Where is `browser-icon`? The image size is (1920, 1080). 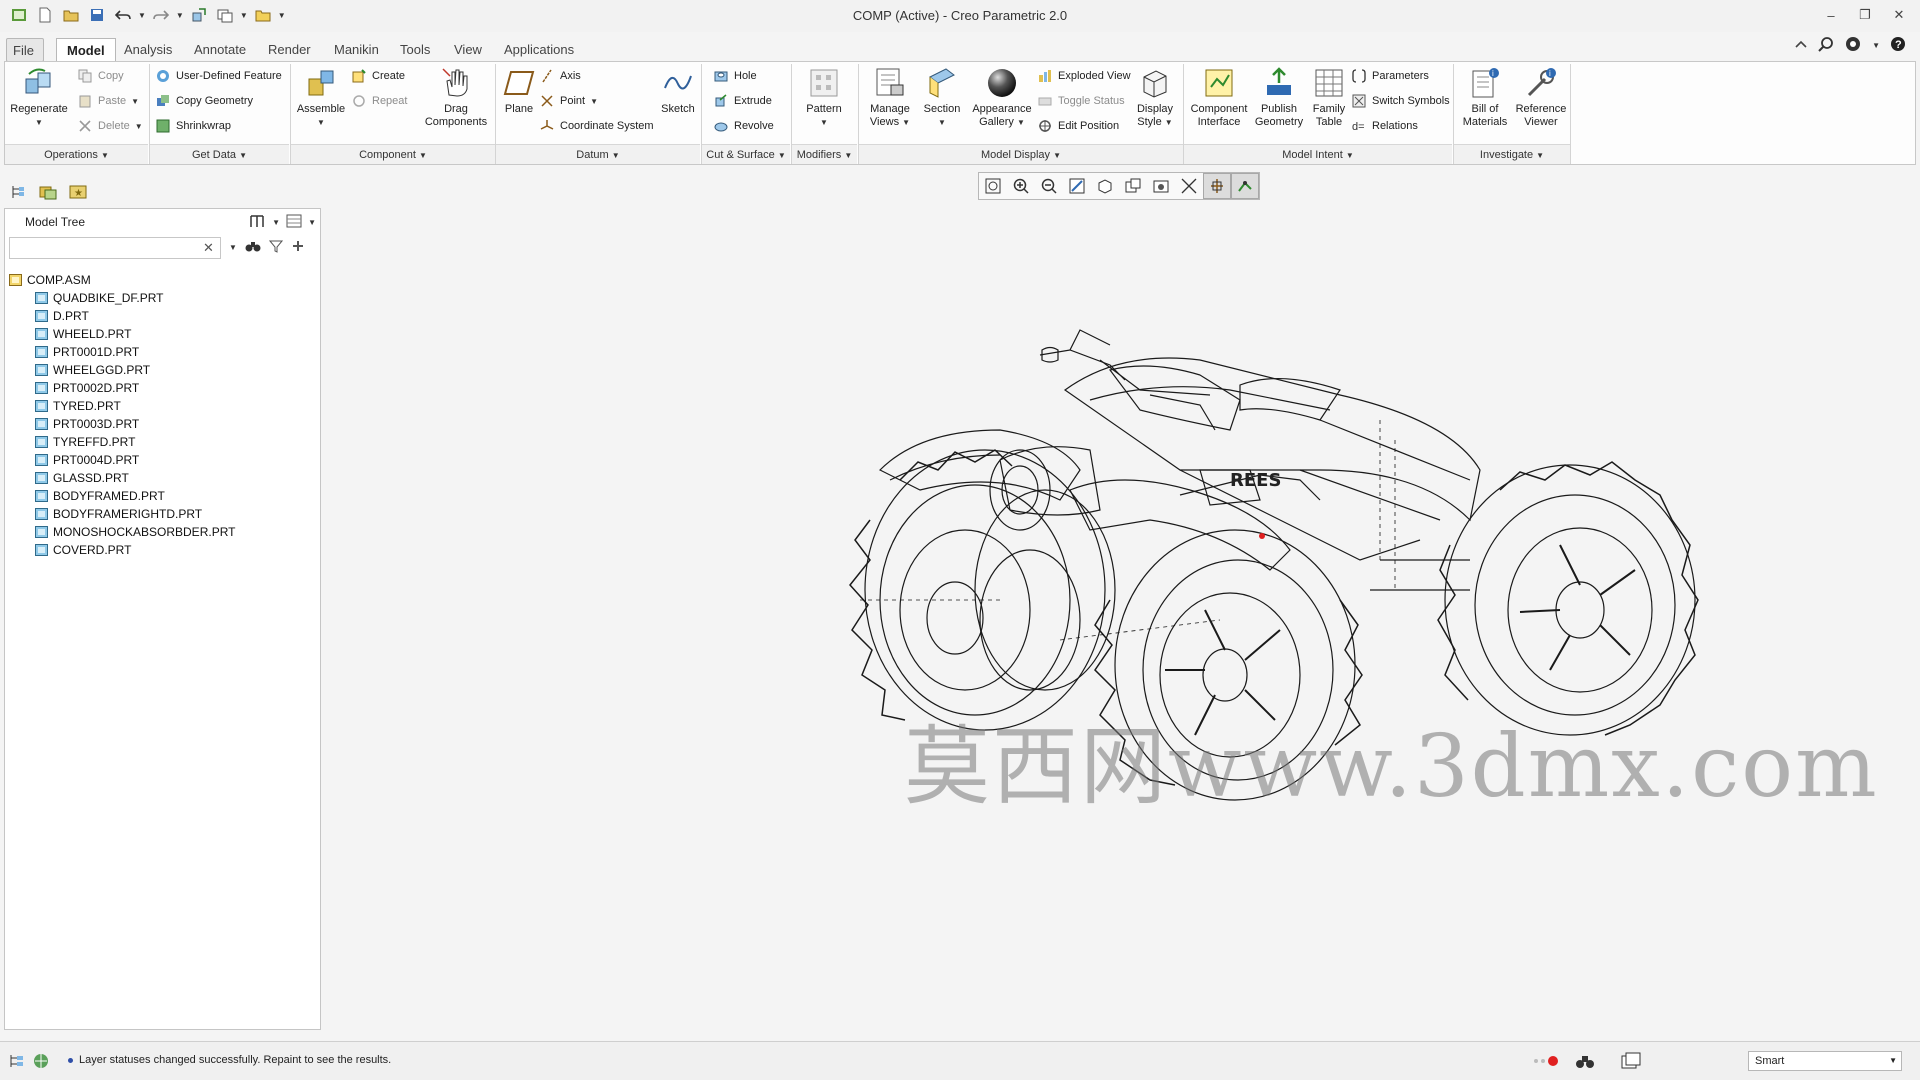 browser-icon is located at coordinates (41, 1062).